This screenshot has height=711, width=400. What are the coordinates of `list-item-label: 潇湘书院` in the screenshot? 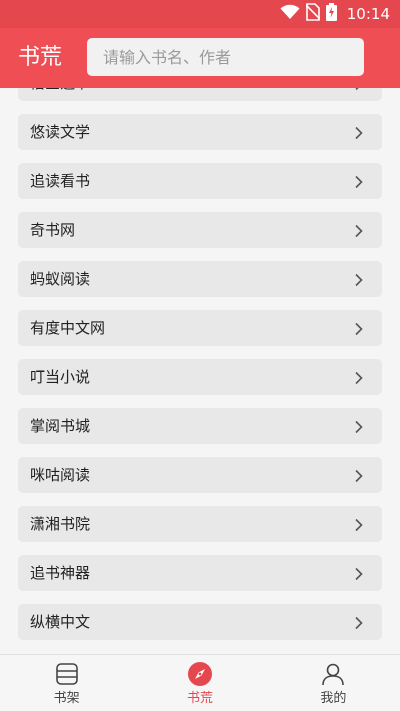 It's located at (60, 524).